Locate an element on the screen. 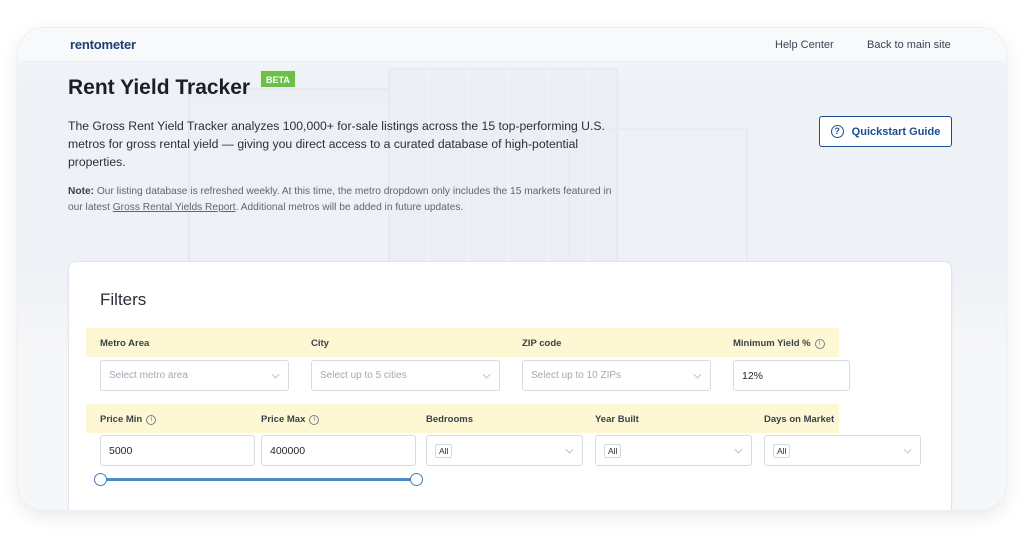 This screenshot has width=1024, height=538. quickstart-guide-button: ? Quickstart Guide is located at coordinates (885, 131).